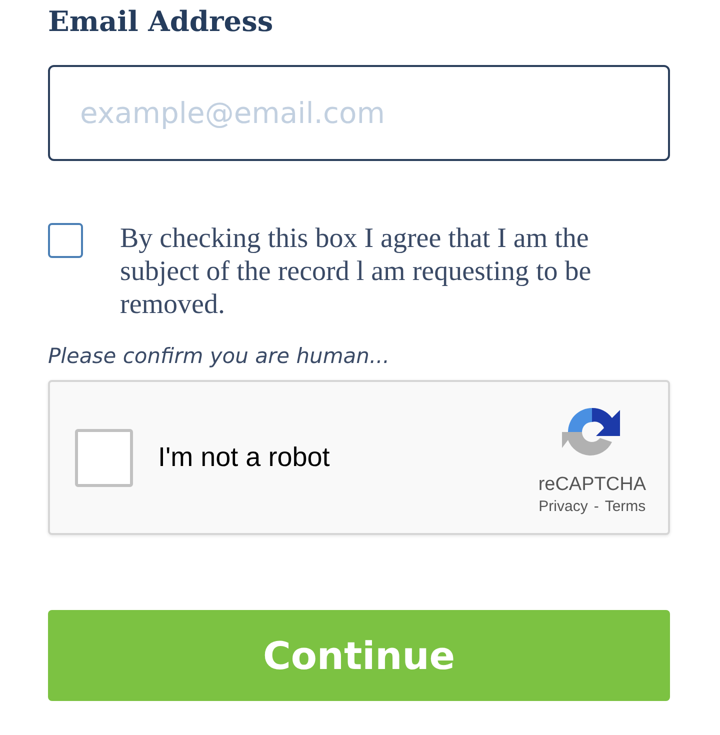 The image size is (720, 735). What do you see at coordinates (359, 113) in the screenshot?
I see `email-field: example@email.com` at bounding box center [359, 113].